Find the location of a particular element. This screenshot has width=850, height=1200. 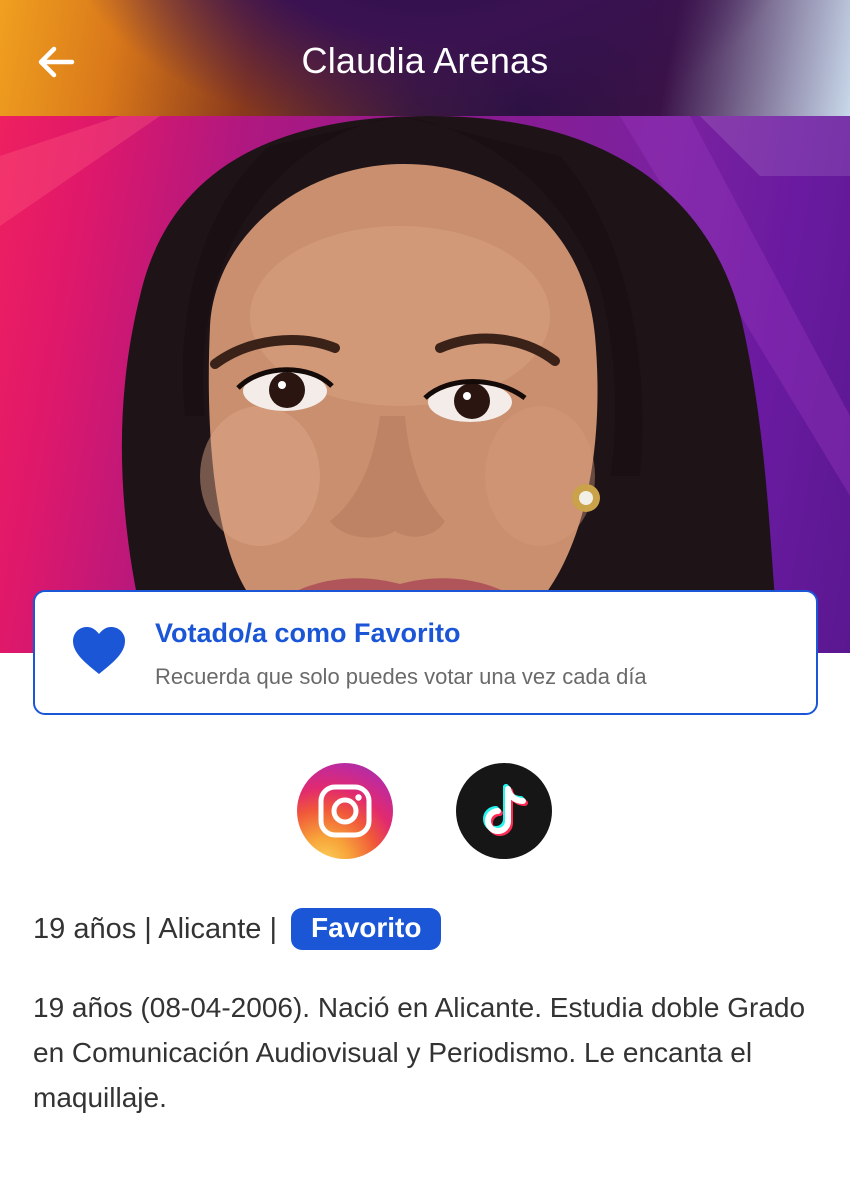

vote-title: Votado/a como Favorito is located at coordinates (308, 633).